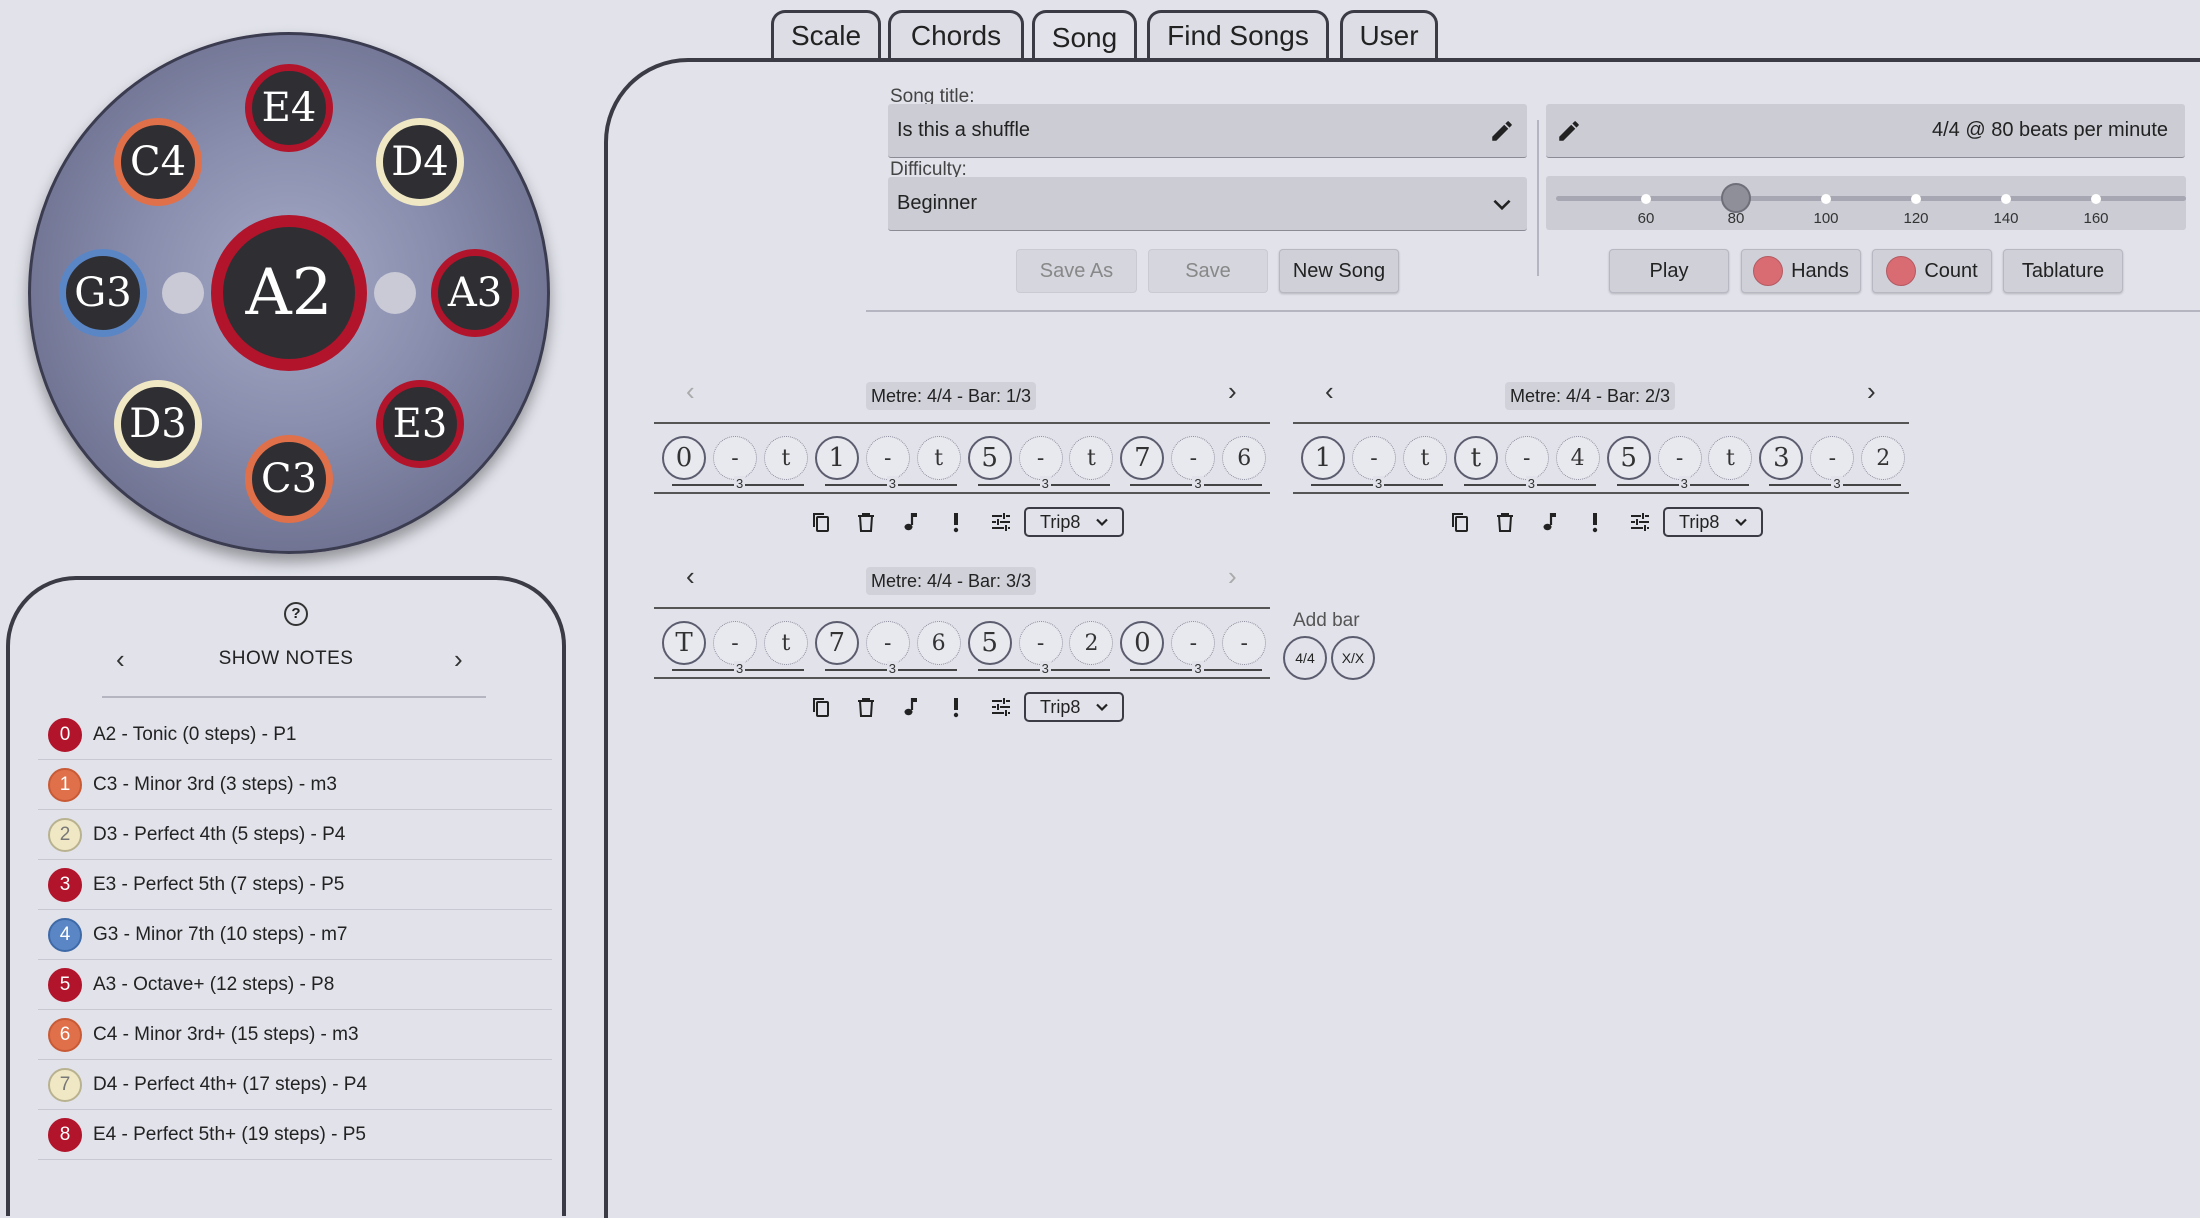 Image resolution: width=2200 pixels, height=1218 pixels. Describe the element at coordinates (956, 34) in the screenshot. I see `tab-chords: Chords` at that location.